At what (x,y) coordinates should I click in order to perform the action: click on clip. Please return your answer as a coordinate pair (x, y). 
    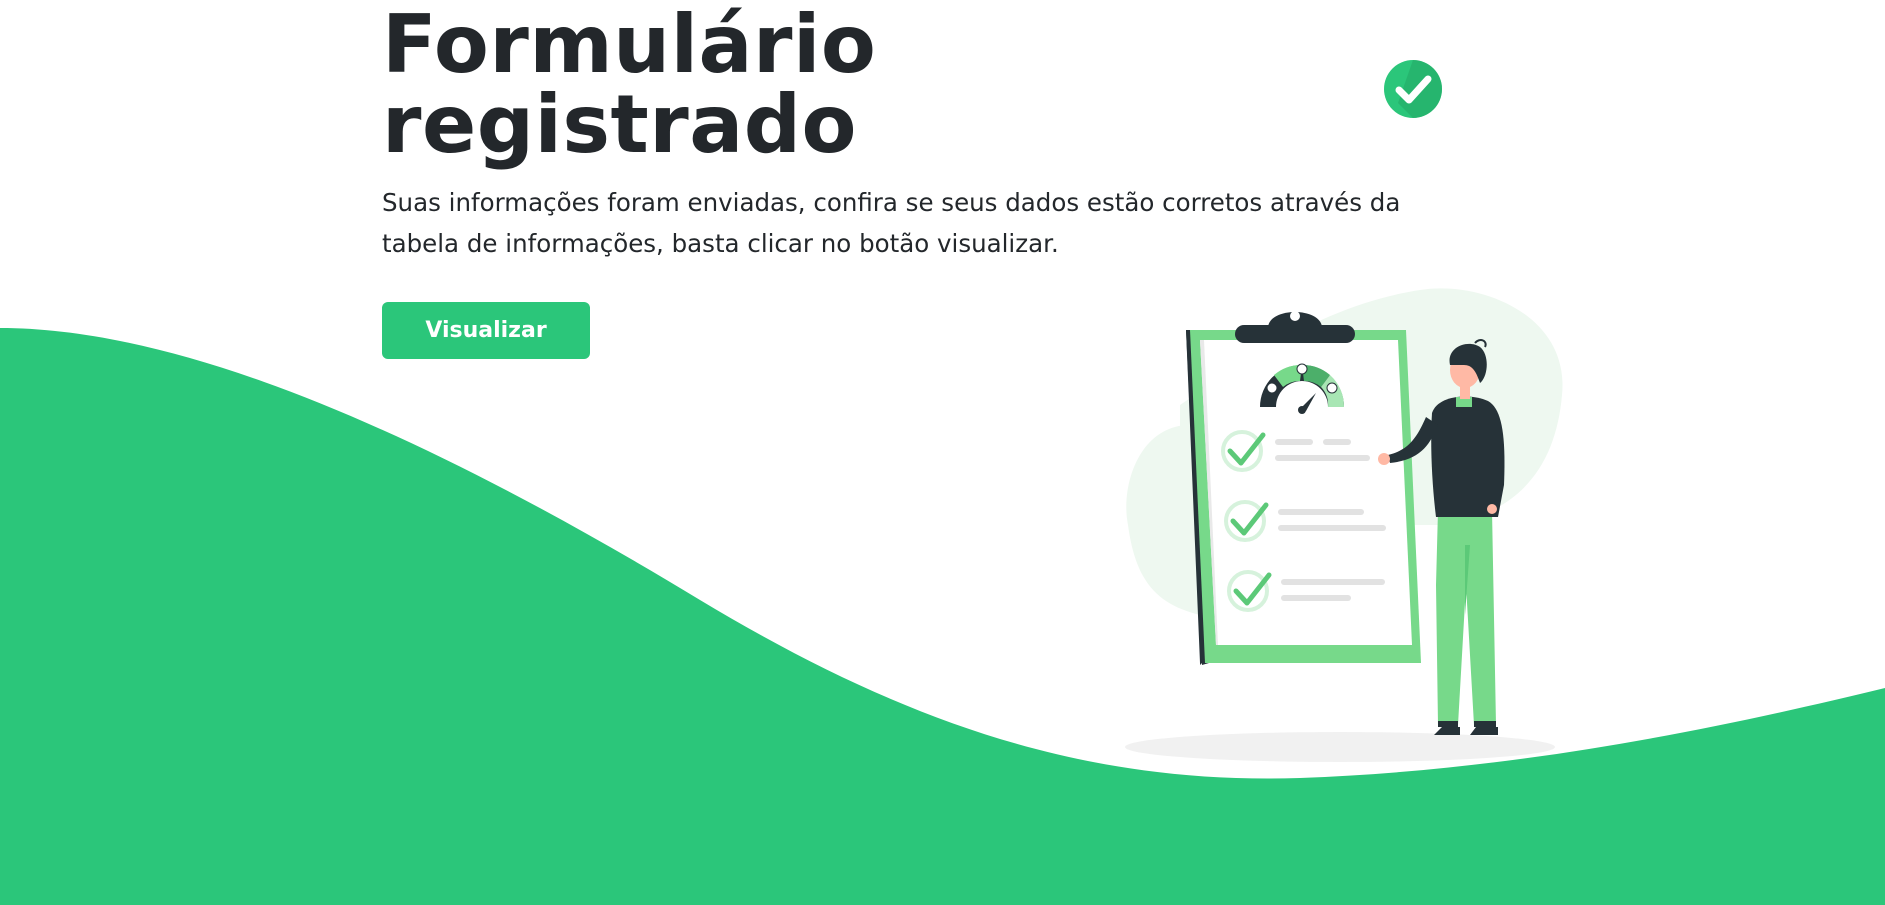
    Looking at the image, I should click on (1295, 334).